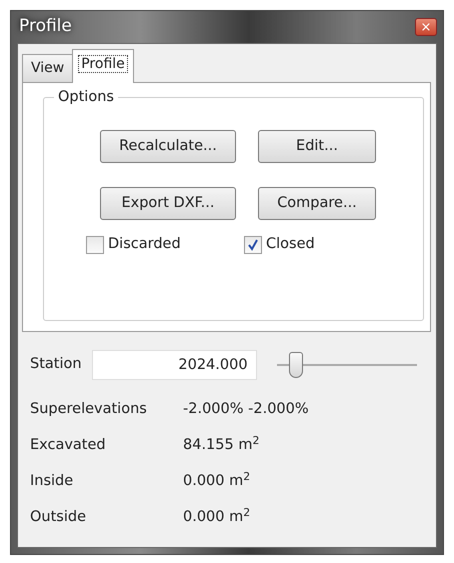 The height and width of the screenshot is (563, 454). I want to click on window-title: Profile, so click(45, 26).